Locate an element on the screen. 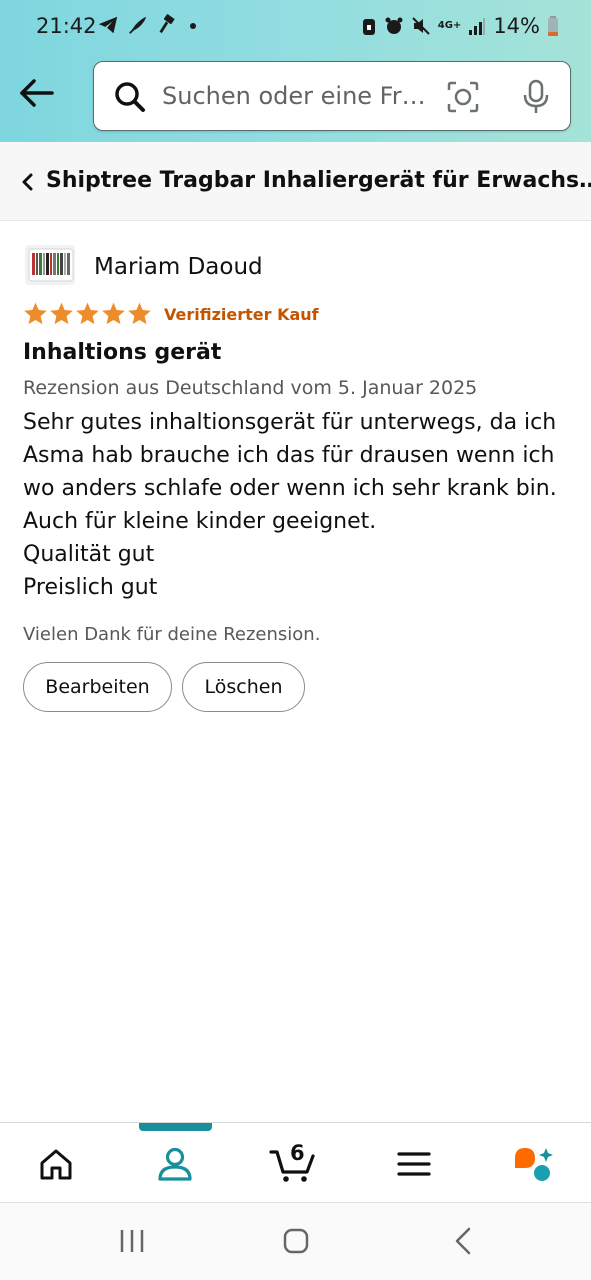 This screenshot has height=1280, width=591. system-icons: 4G+ 14% is located at coordinates (460, 26).